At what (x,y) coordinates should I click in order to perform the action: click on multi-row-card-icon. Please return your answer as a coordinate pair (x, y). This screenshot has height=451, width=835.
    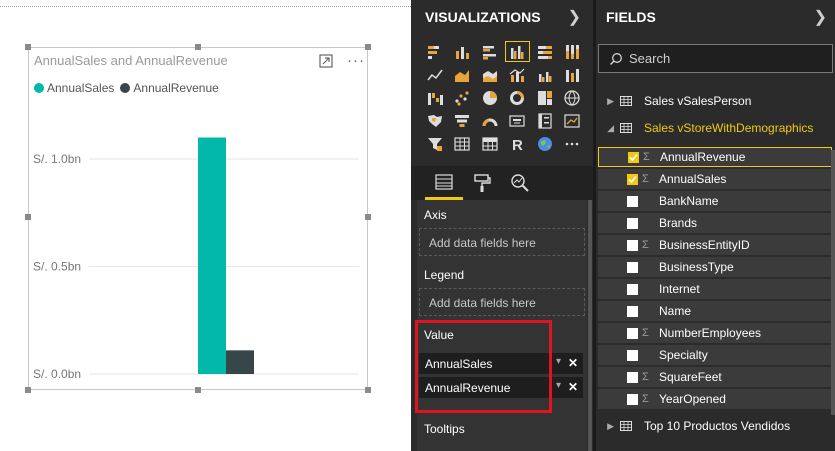
    Looking at the image, I should click on (545, 120).